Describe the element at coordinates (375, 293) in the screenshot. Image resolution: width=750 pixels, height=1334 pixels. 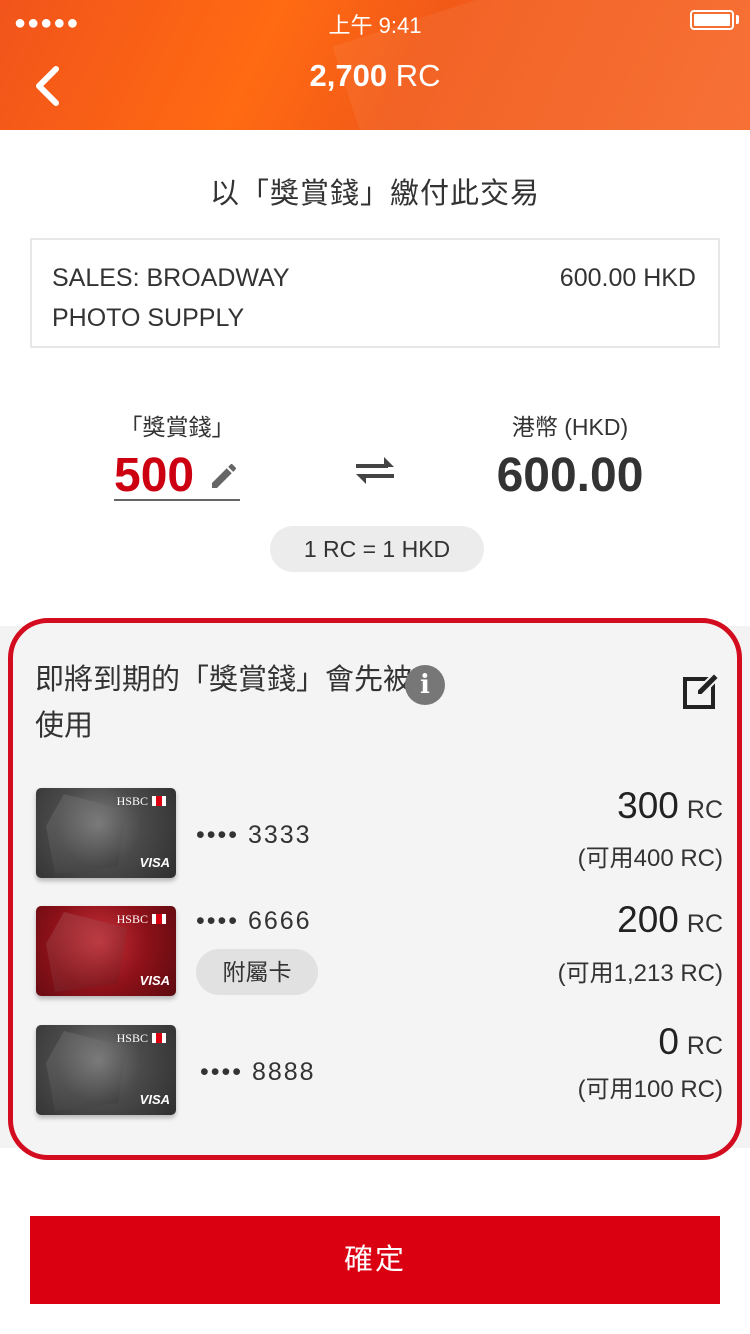
I see `transaction-summary: SALES: BROADWAY PHOTO SUPPLY 600.00 HKD` at that location.